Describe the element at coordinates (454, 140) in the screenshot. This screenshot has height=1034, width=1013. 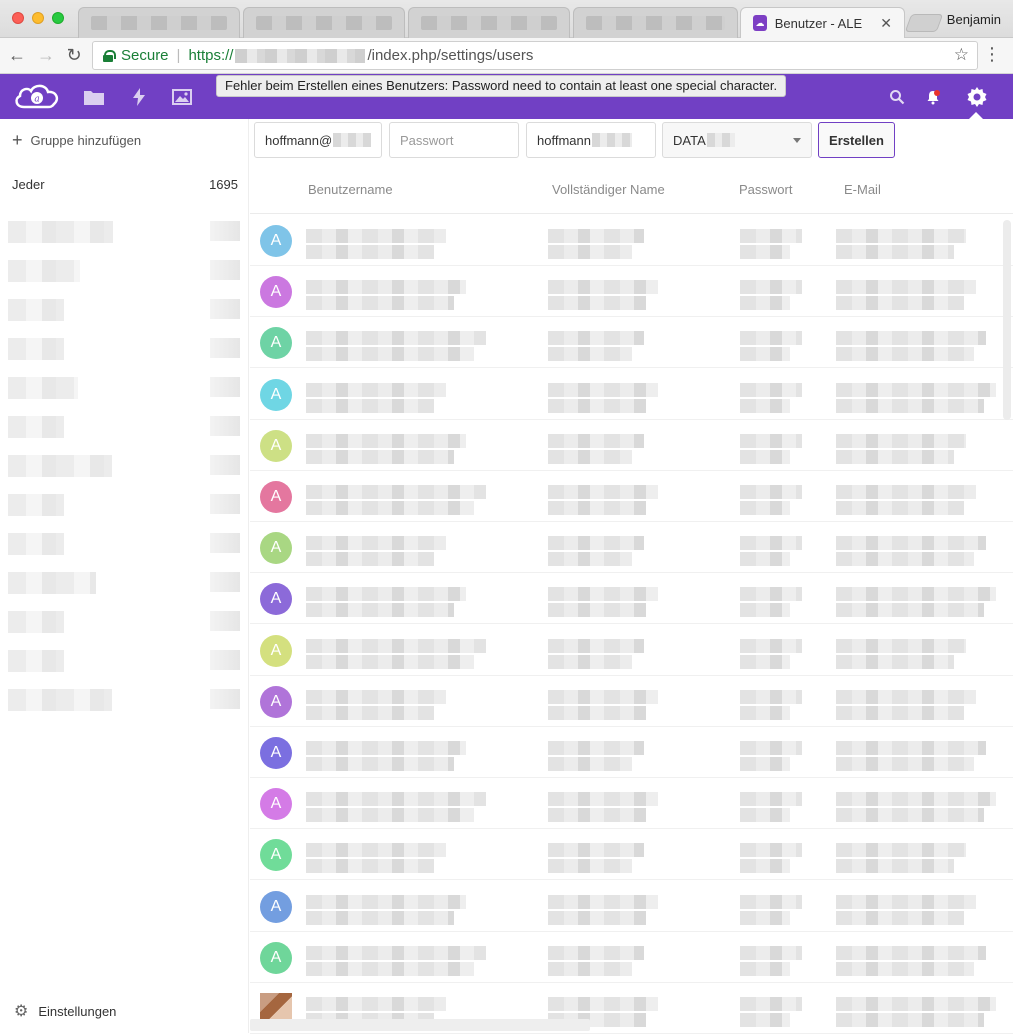
I see `password-field: Passwort` at that location.